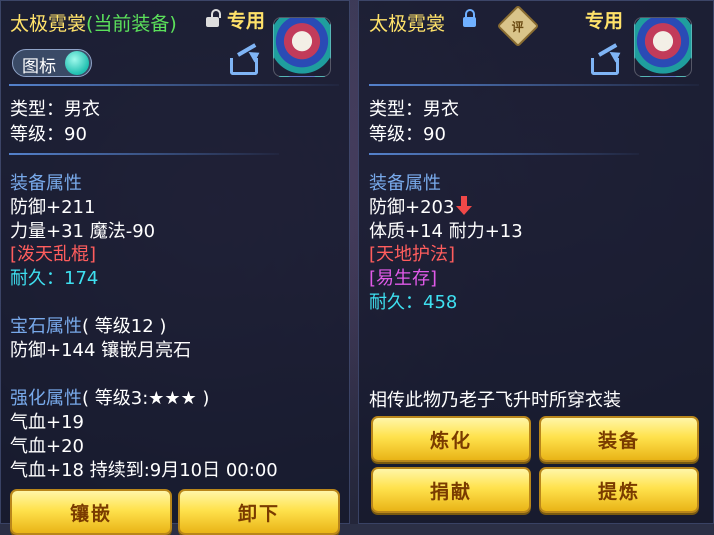  Describe the element at coordinates (124, 326) in the screenshot. I see `gem-level: ( 等级12 )` at that location.